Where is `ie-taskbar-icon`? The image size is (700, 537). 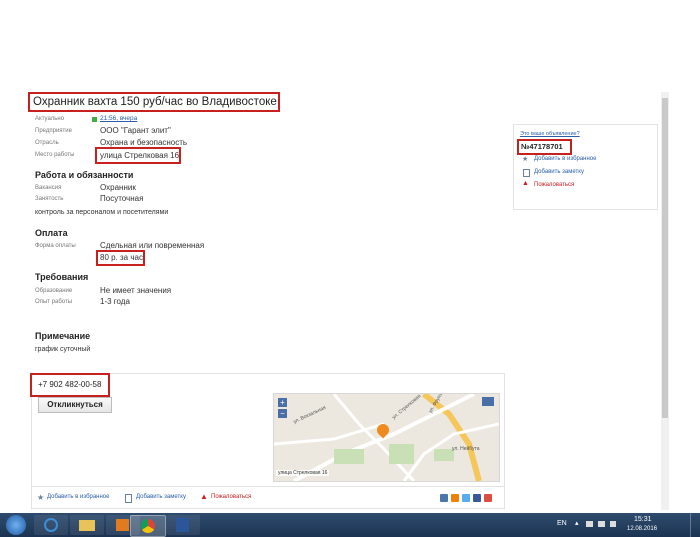 ie-taskbar-icon is located at coordinates (51, 525).